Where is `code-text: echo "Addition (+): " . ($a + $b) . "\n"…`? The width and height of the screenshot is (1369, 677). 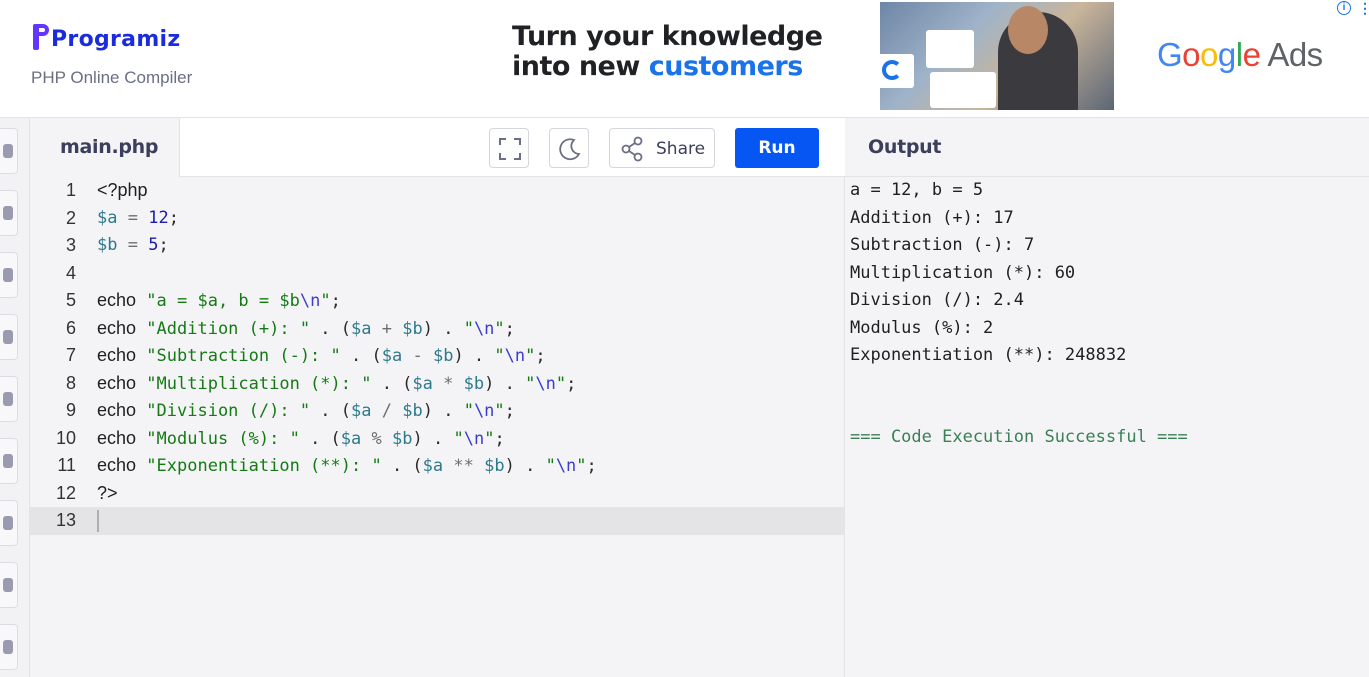
code-text: echo "Addition (+): " . ($a + $b) . "\n"… is located at coordinates (306, 328).